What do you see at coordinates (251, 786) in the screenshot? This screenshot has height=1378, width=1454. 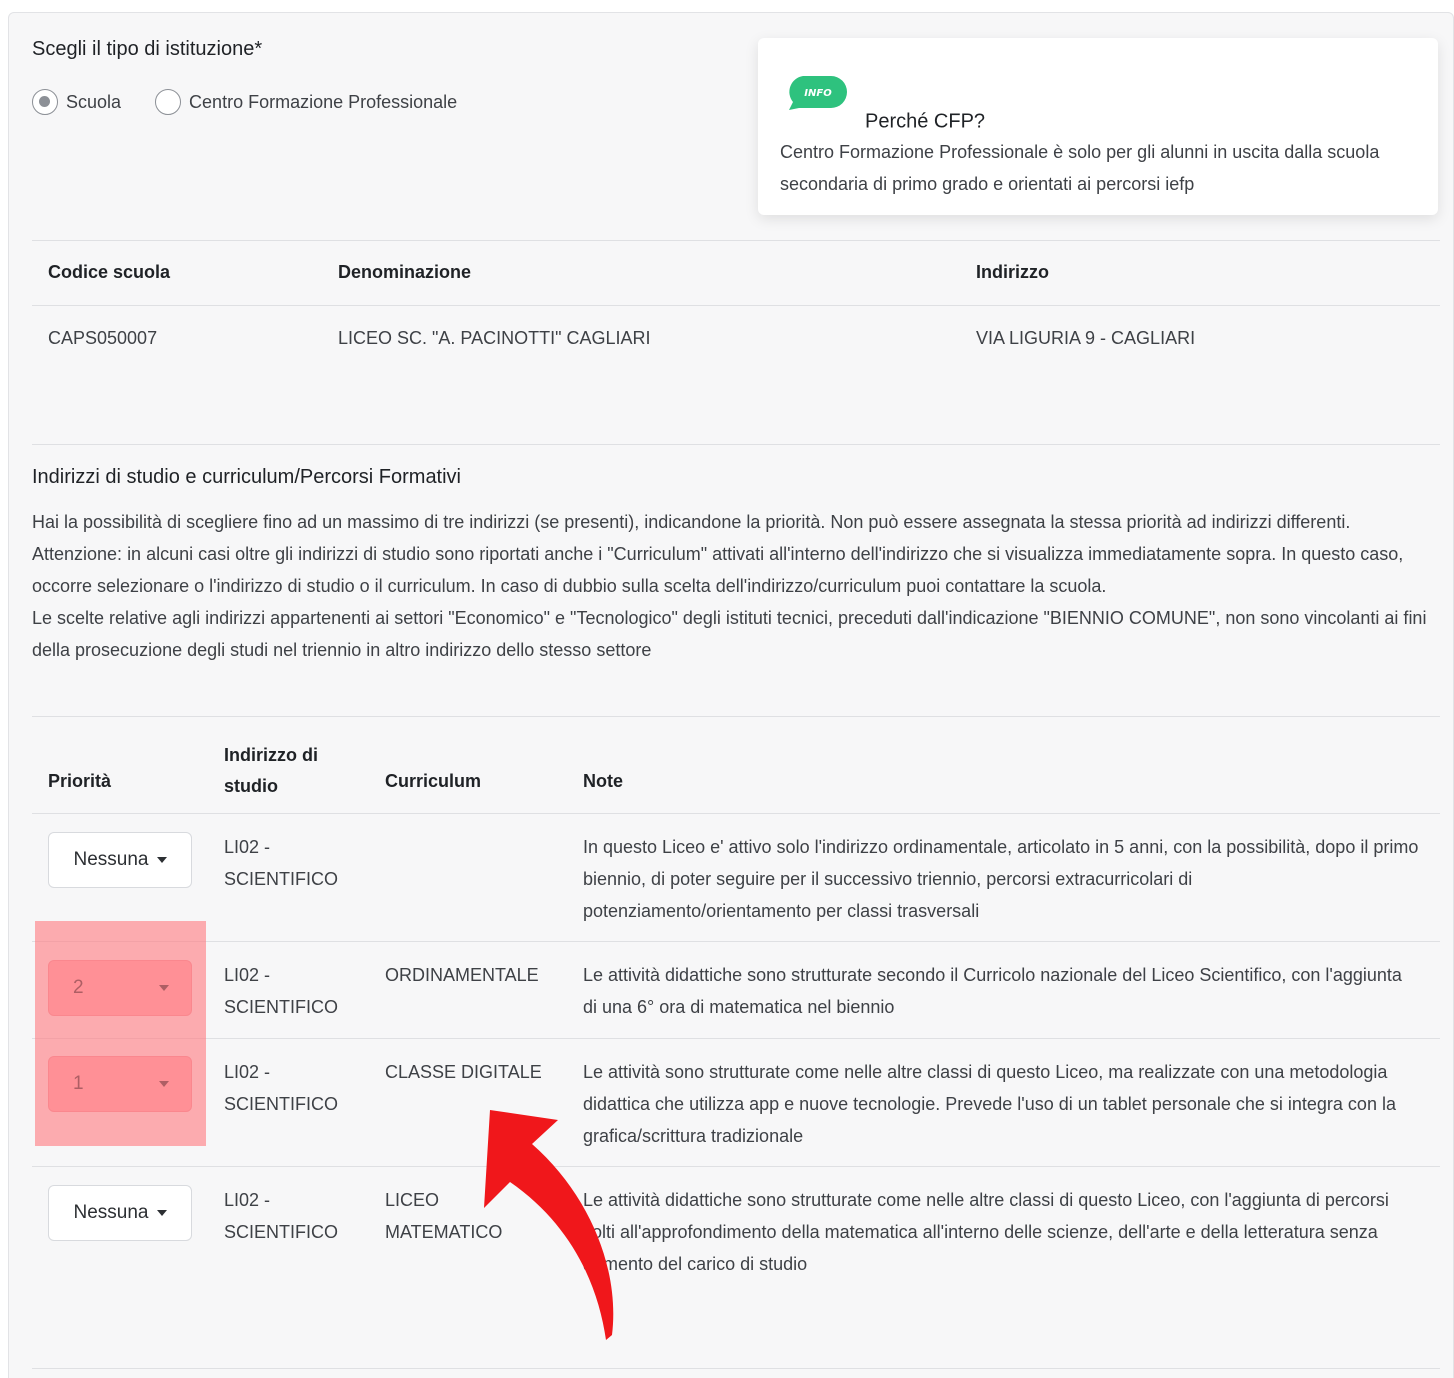 I see `header-indirizzo-line2: studio` at bounding box center [251, 786].